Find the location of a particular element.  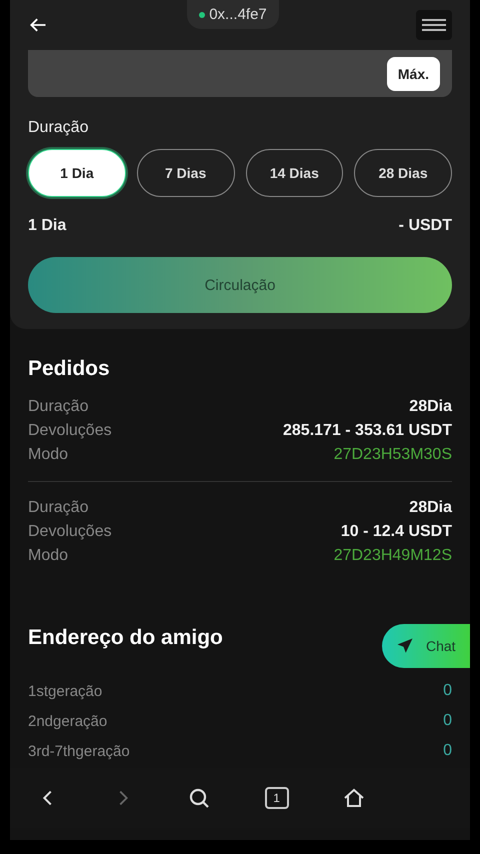

duration-option: 7 Dias is located at coordinates (185, 173).